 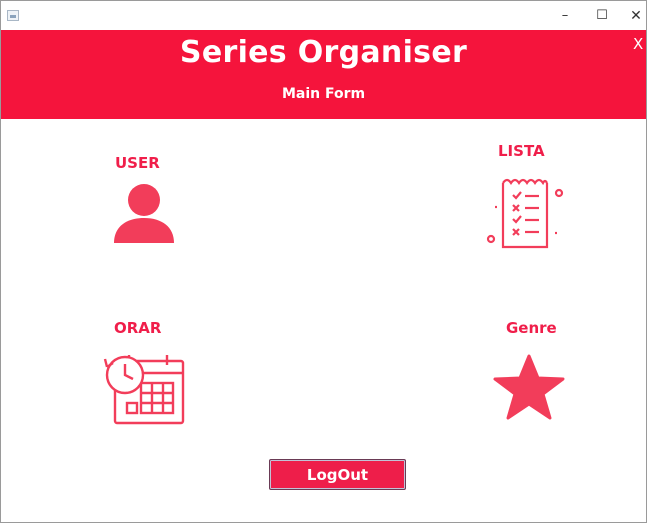 I want to click on title-bar: – ☐ ✕, so click(x=323, y=16).